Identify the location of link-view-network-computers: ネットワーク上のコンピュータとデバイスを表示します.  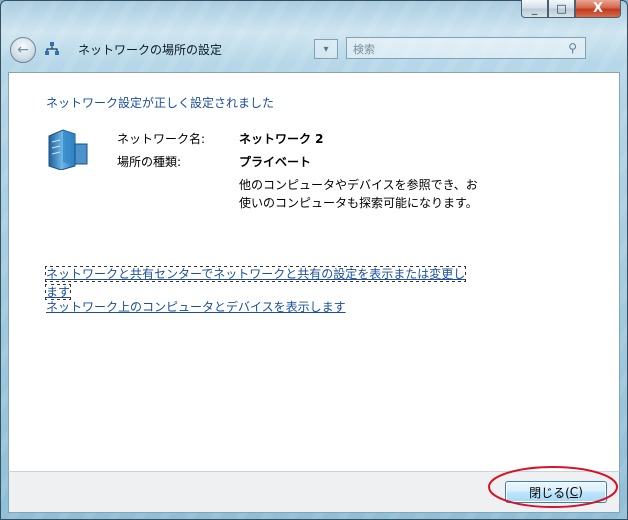
(196, 307).